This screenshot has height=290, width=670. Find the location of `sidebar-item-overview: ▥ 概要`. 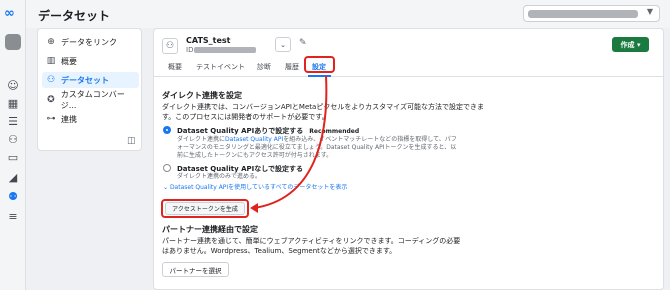

sidebar-item-overview: ▥ 概要 is located at coordinates (90, 61).